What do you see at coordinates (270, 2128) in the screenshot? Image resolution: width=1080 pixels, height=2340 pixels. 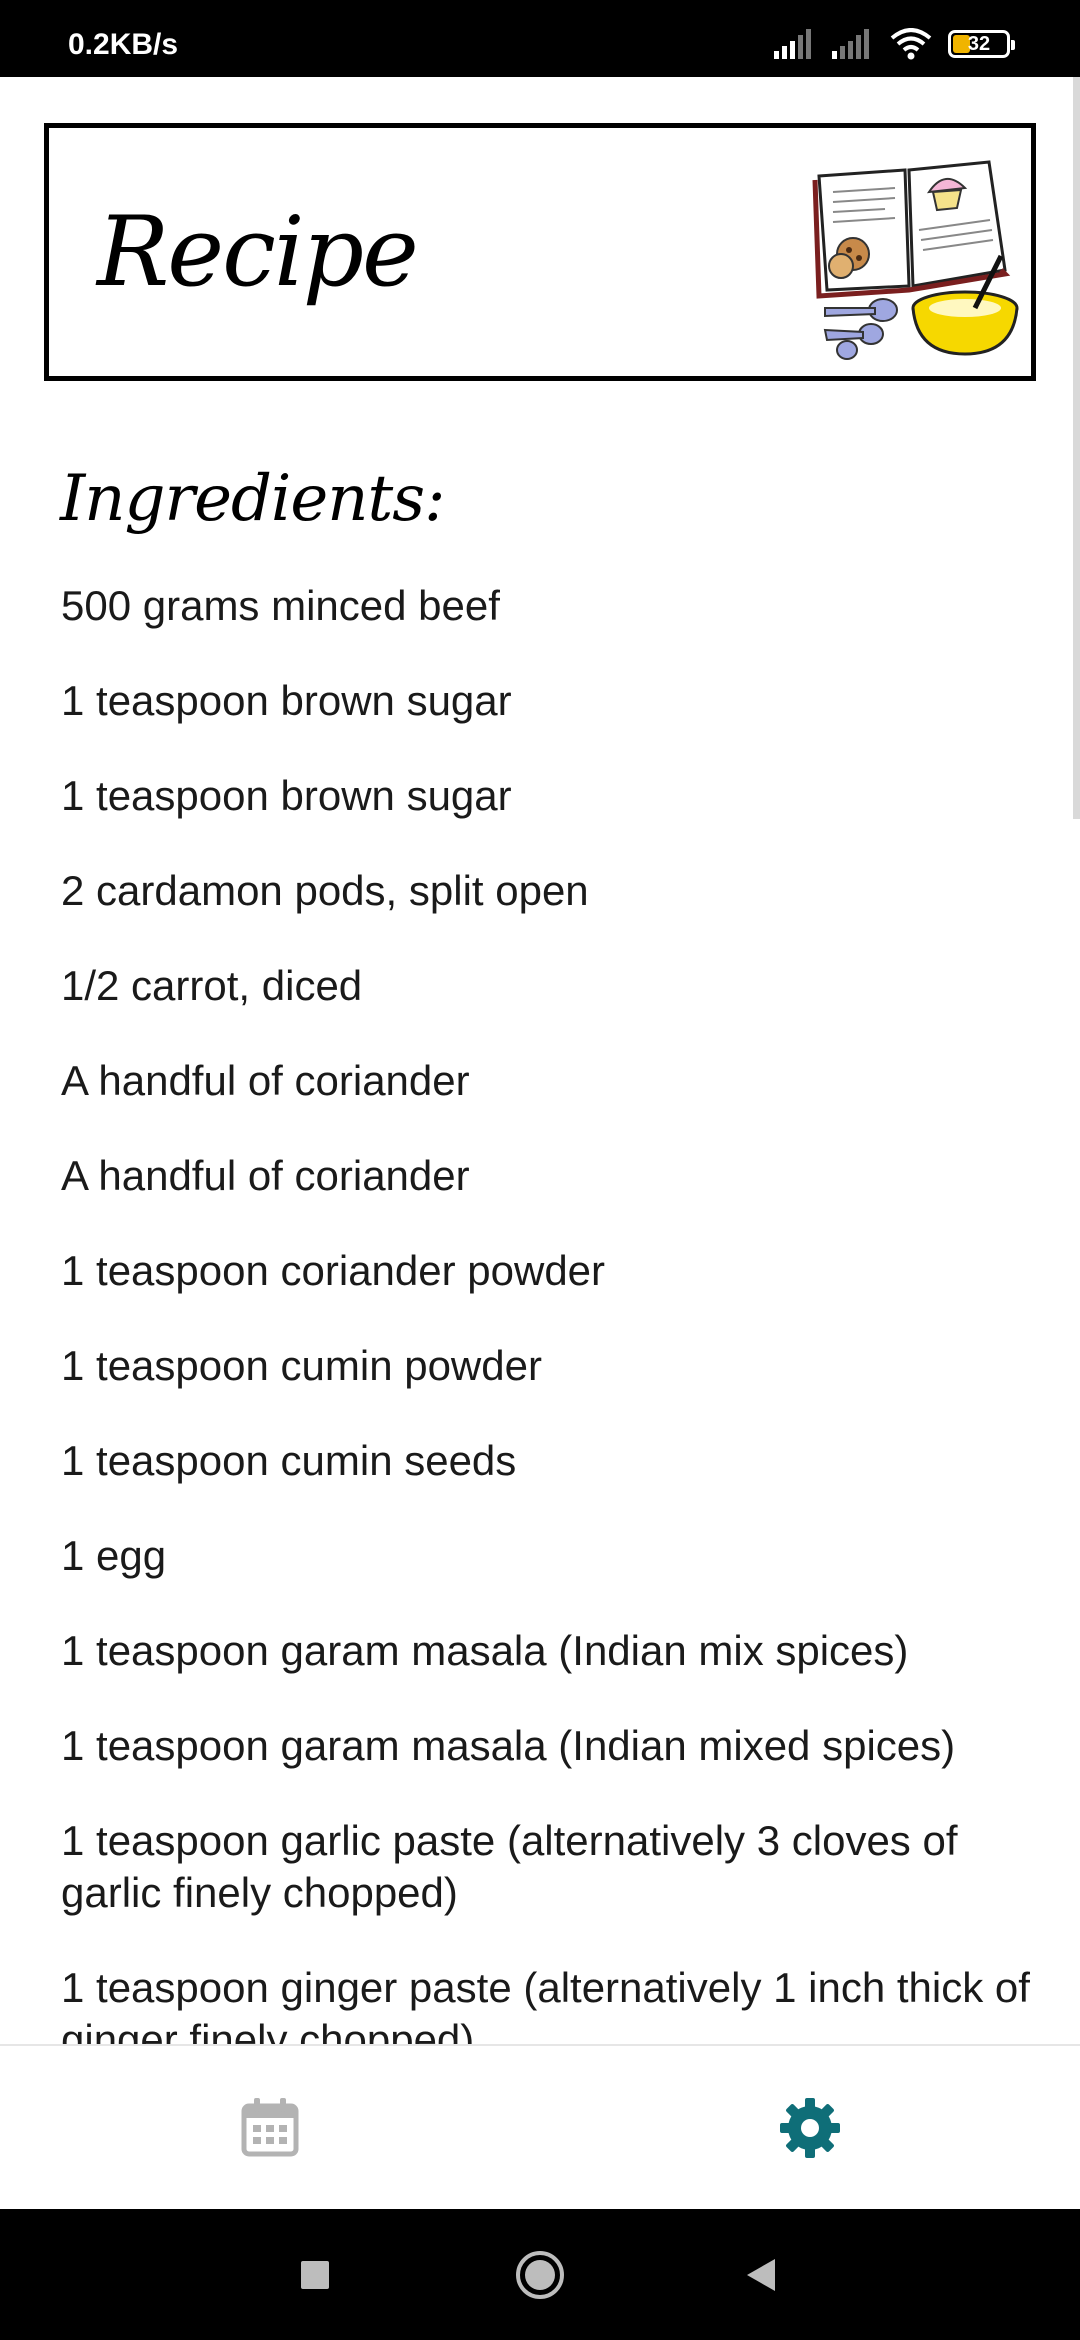 I see `calendar-icon` at bounding box center [270, 2128].